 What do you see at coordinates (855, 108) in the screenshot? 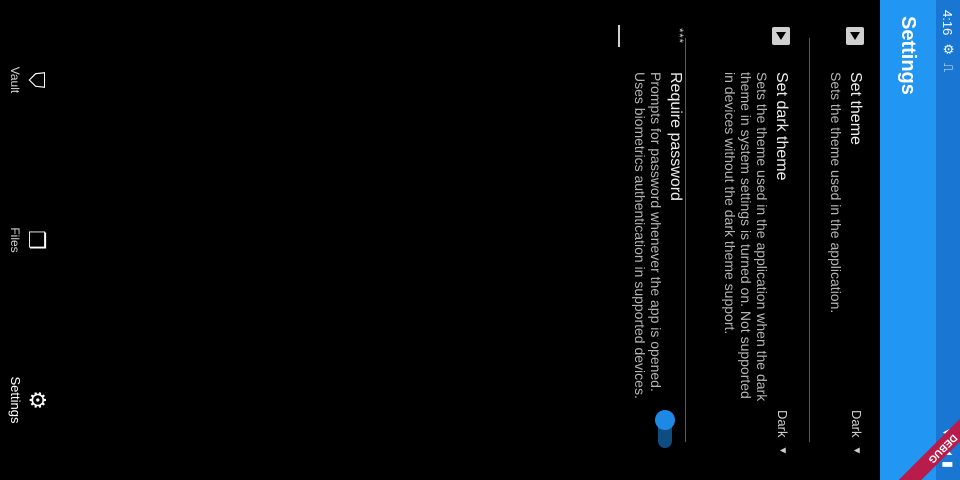
I see `setting-title: Set theme` at bounding box center [855, 108].